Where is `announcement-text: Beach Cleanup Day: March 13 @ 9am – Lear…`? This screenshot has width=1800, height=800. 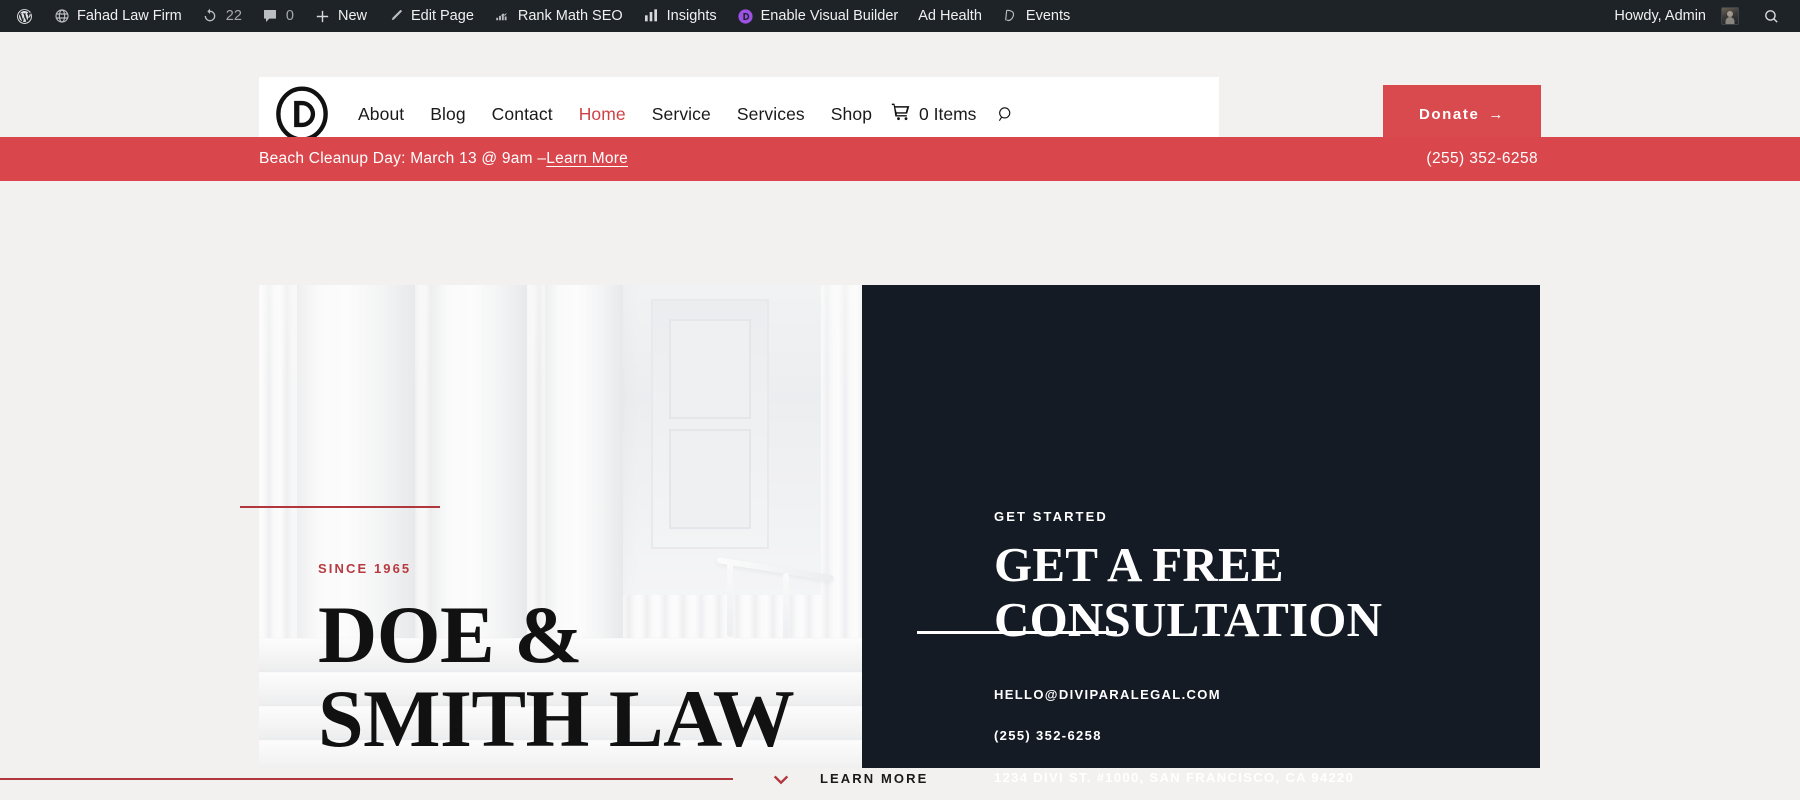 announcement-text: Beach Cleanup Day: March 13 @ 9am – Lear… is located at coordinates (443, 159).